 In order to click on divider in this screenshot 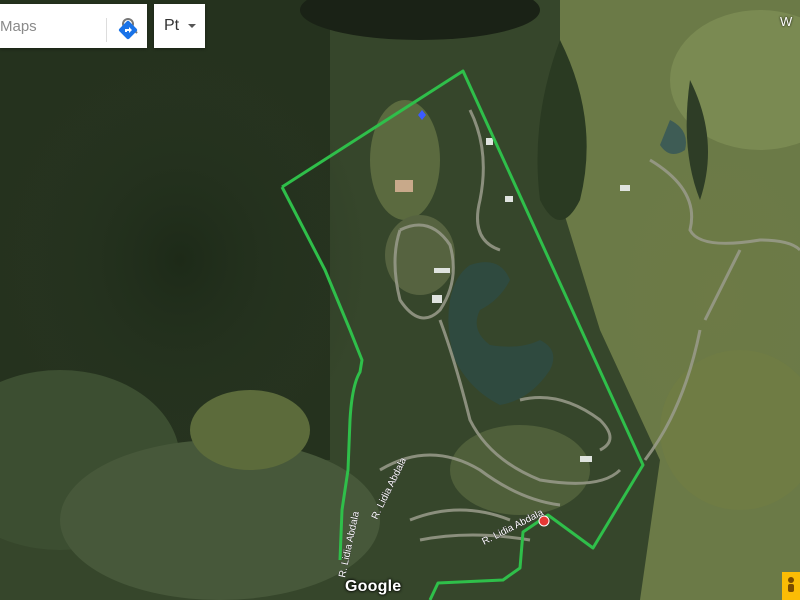, I will do `click(106, 30)`.